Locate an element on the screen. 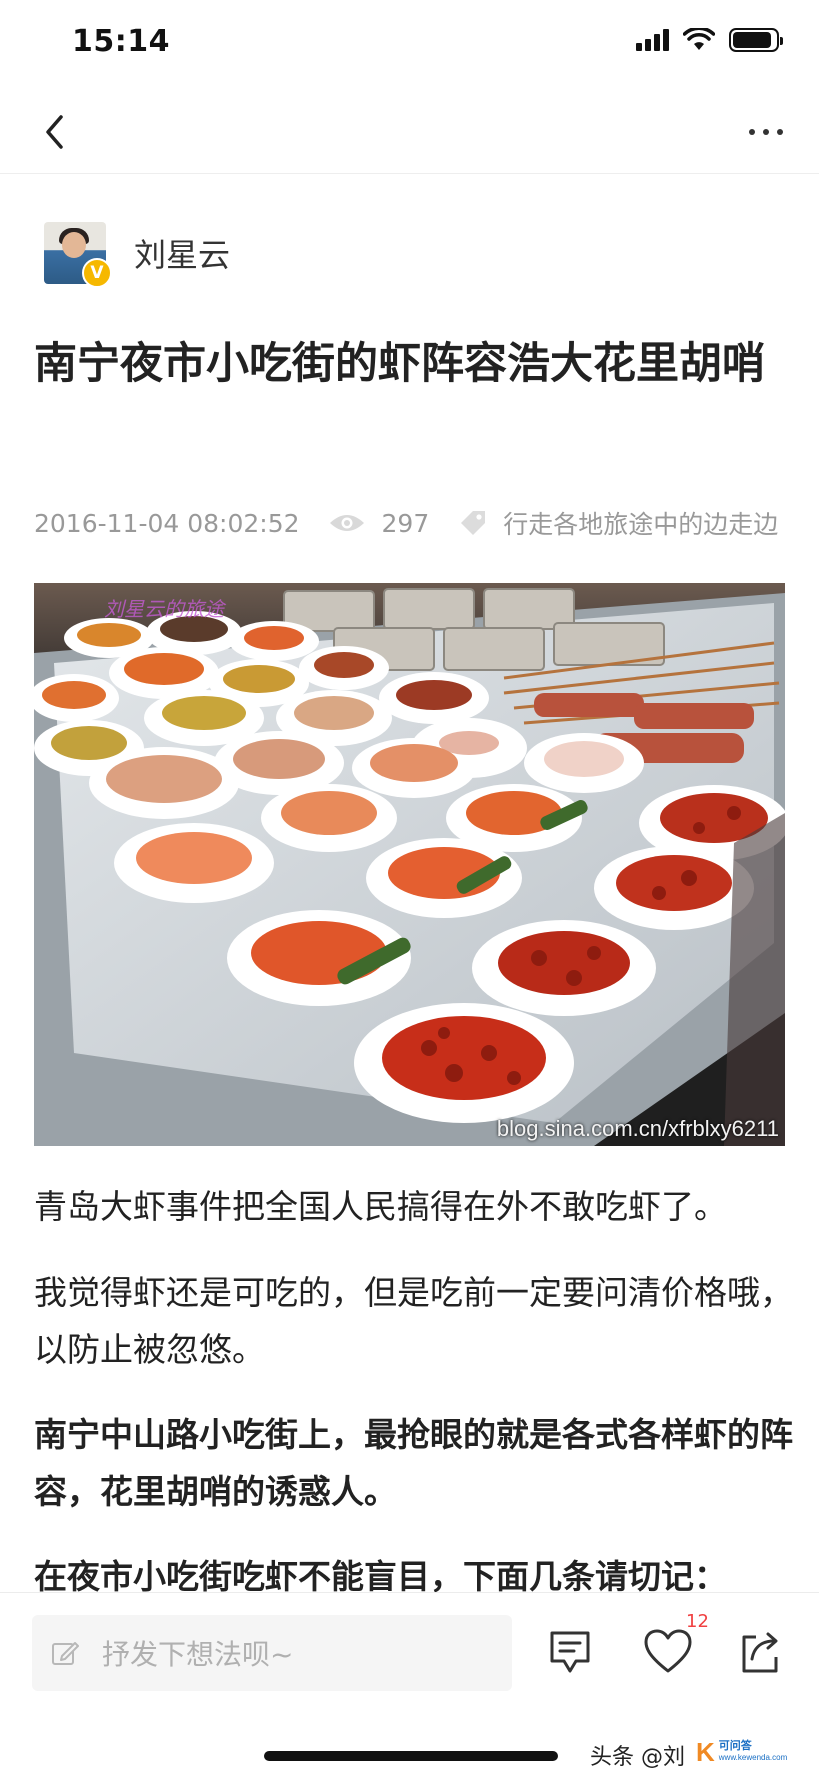 This screenshot has width=819, height=1774. comment-button is located at coordinates (570, 1652).